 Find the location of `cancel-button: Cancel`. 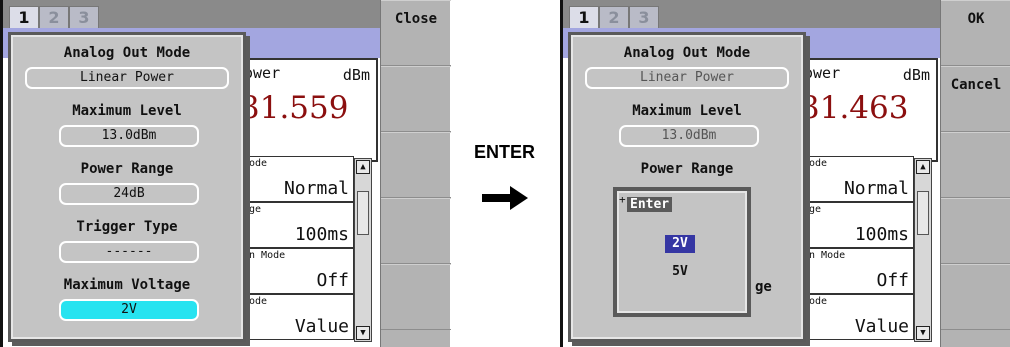

cancel-button: Cancel is located at coordinates (975, 99).